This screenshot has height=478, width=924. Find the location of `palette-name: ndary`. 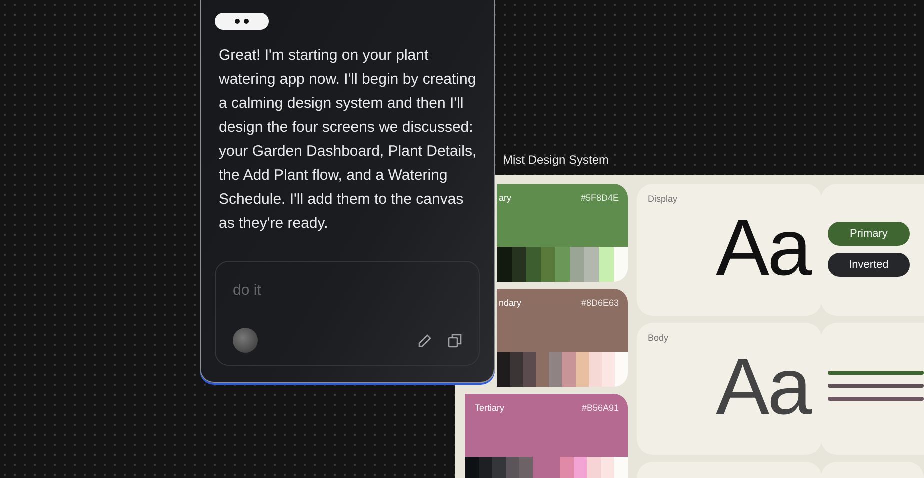

palette-name: ndary is located at coordinates (510, 304).